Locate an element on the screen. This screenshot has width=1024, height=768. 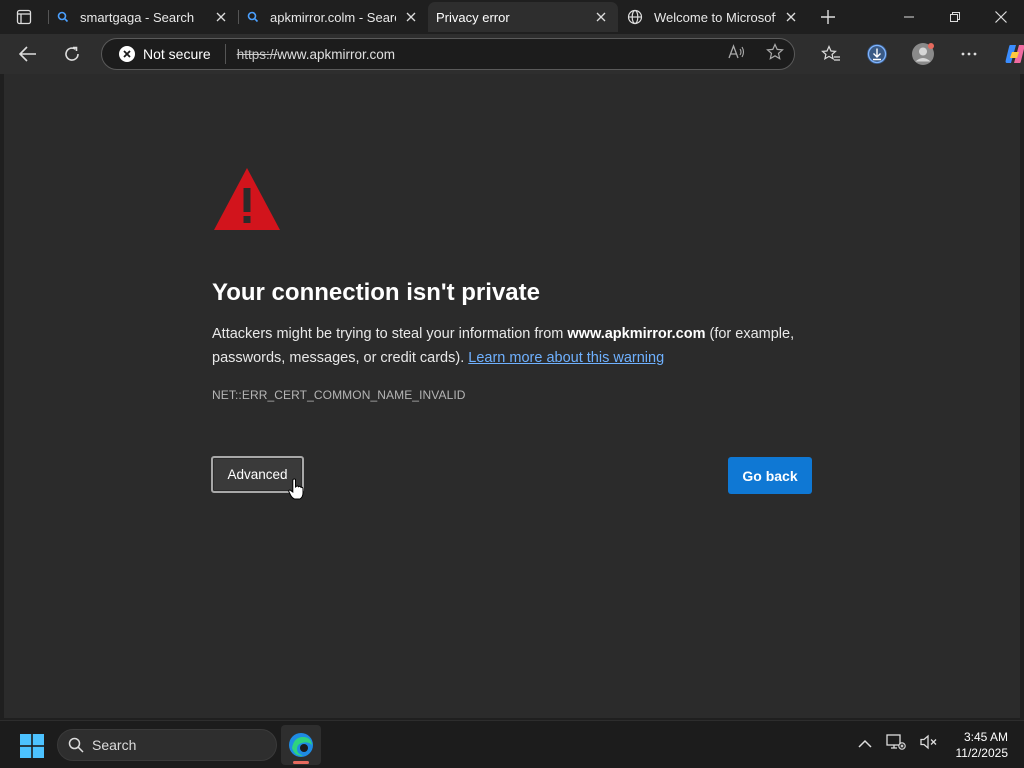
toolbar: Not secure https://www.apkmirror.com is located at coordinates (512, 54).